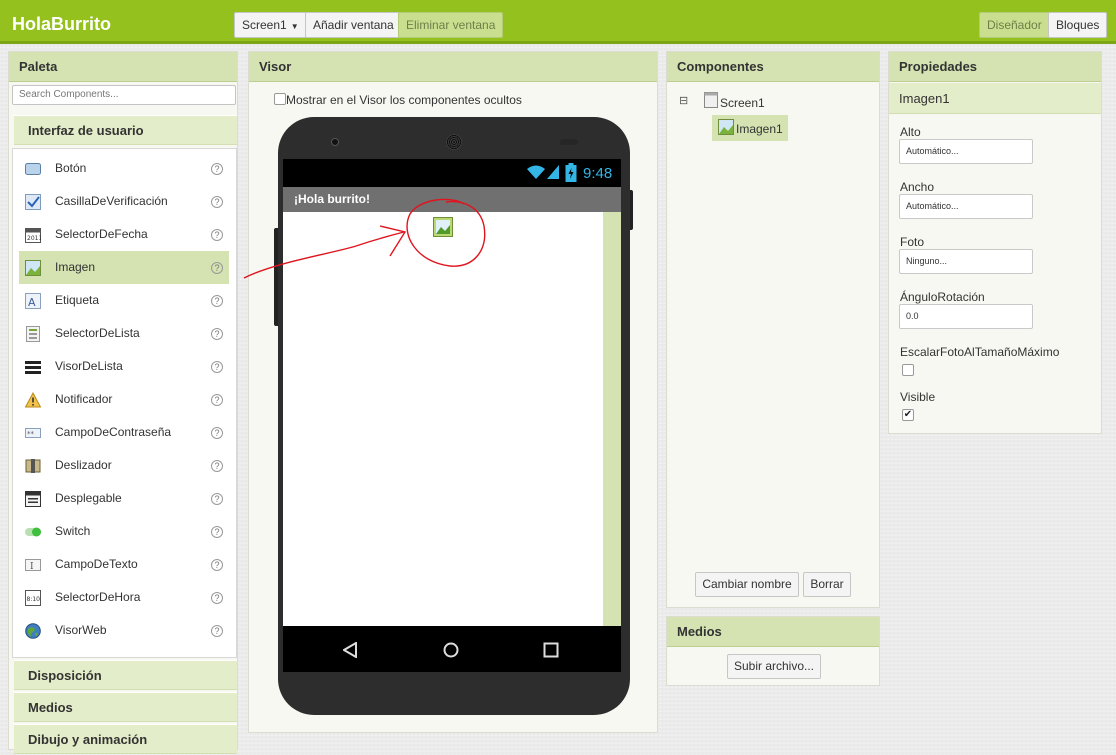 This screenshot has width=1116, height=755. I want to click on rename-button: Cambiar nombre, so click(747, 584).